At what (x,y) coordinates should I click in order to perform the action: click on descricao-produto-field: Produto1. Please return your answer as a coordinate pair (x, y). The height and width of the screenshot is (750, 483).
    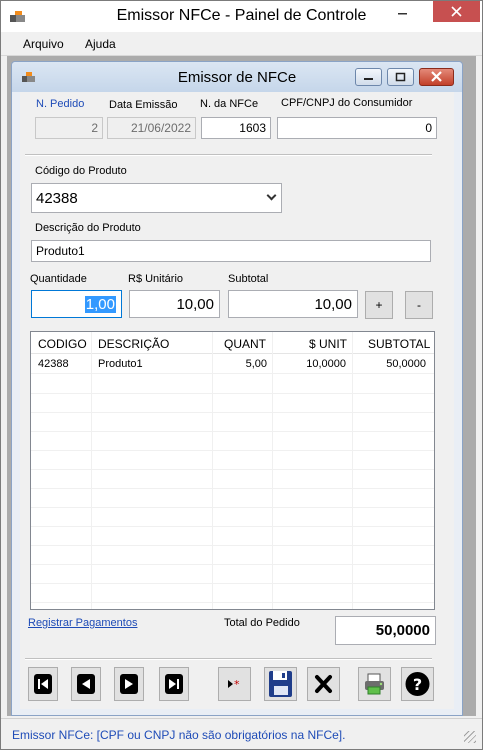
    Looking at the image, I should click on (231, 251).